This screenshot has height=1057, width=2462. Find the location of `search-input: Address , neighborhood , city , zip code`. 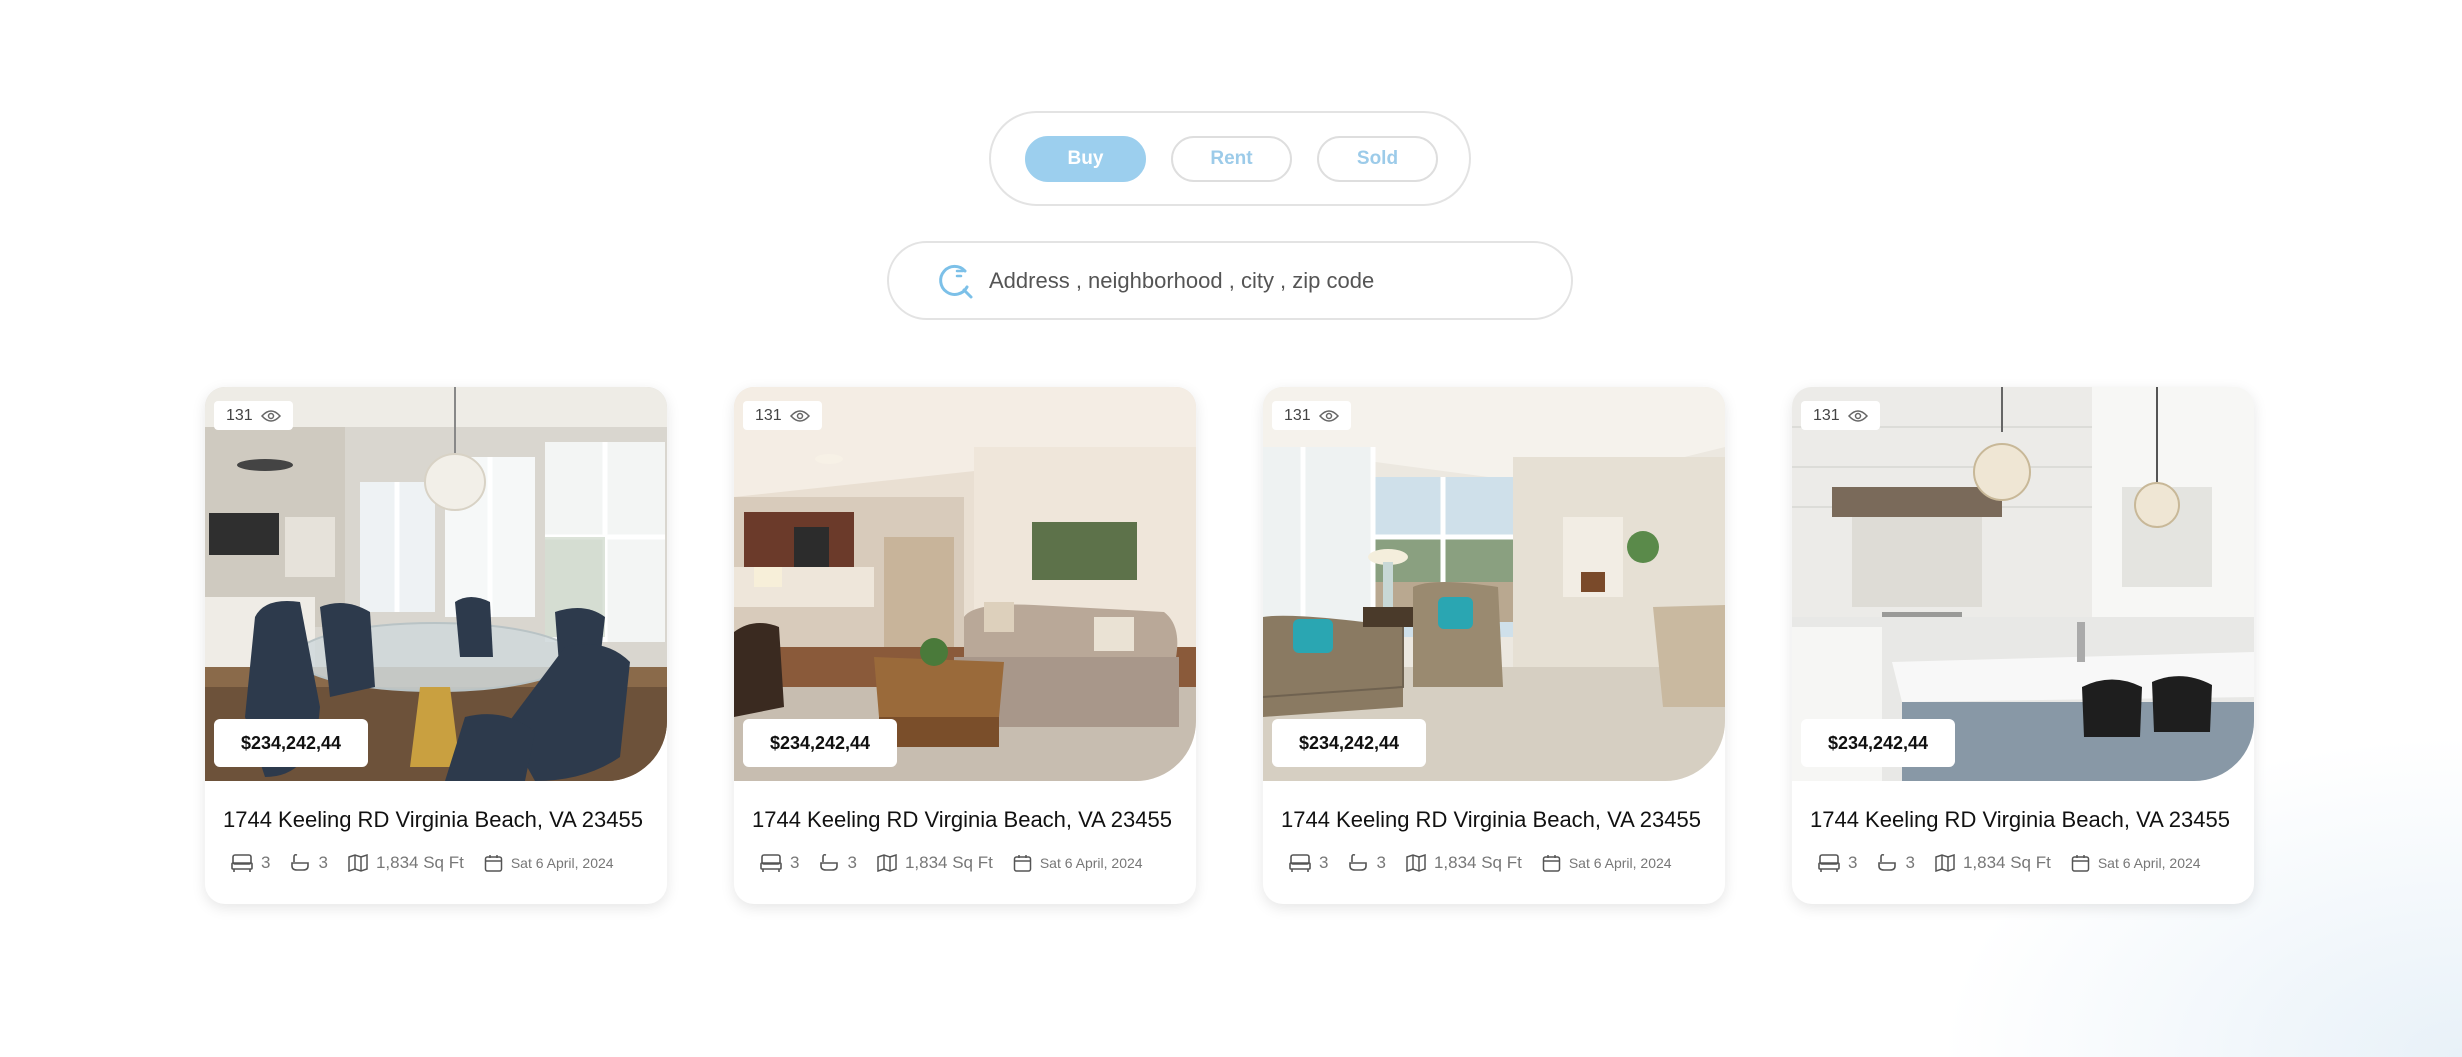

search-input: Address , neighborhood , city , zip code is located at coordinates (1230, 280).